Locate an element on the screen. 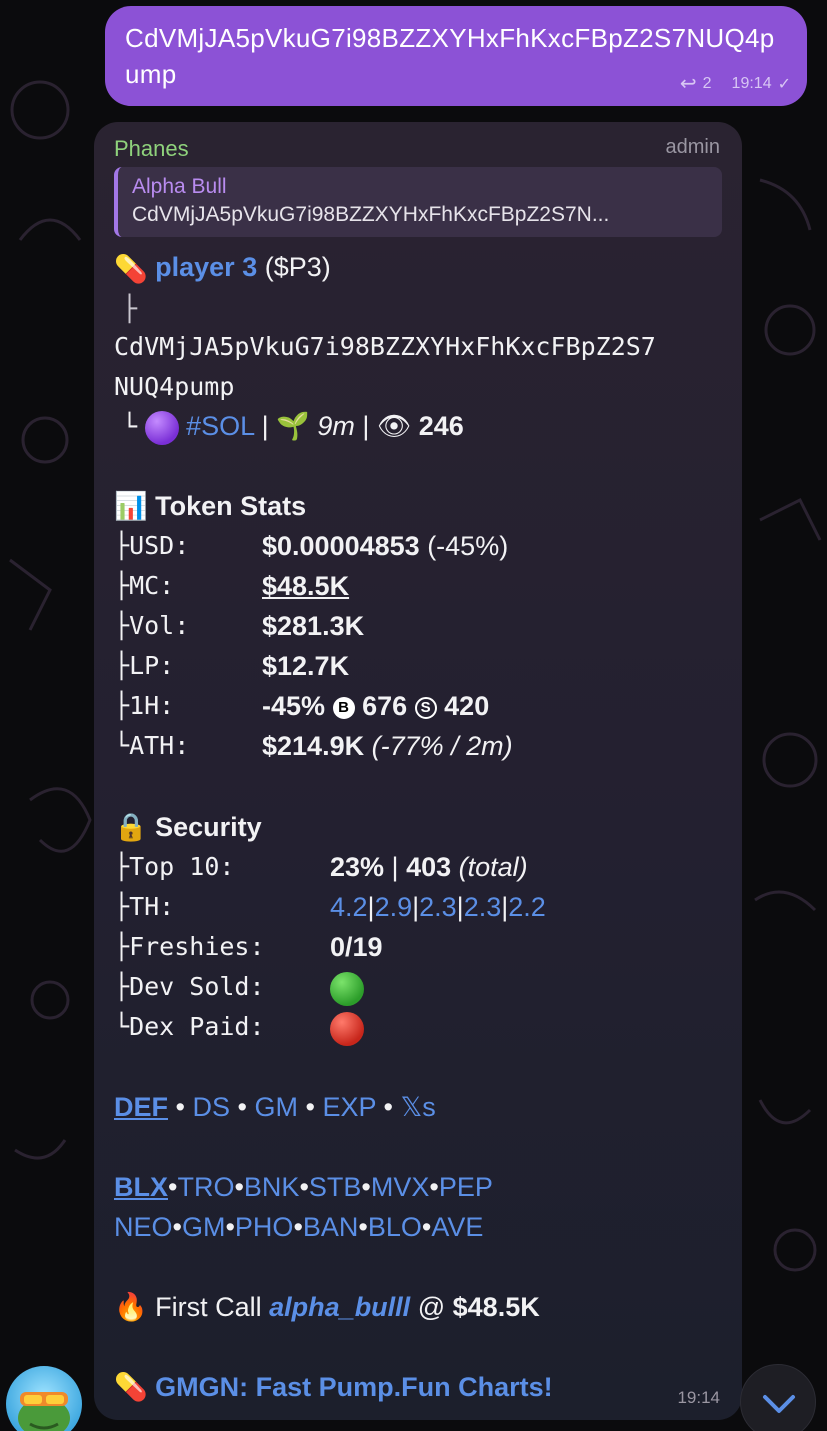 This screenshot has height=1431, width=827. link-gm2: GM is located at coordinates (204, 1227).